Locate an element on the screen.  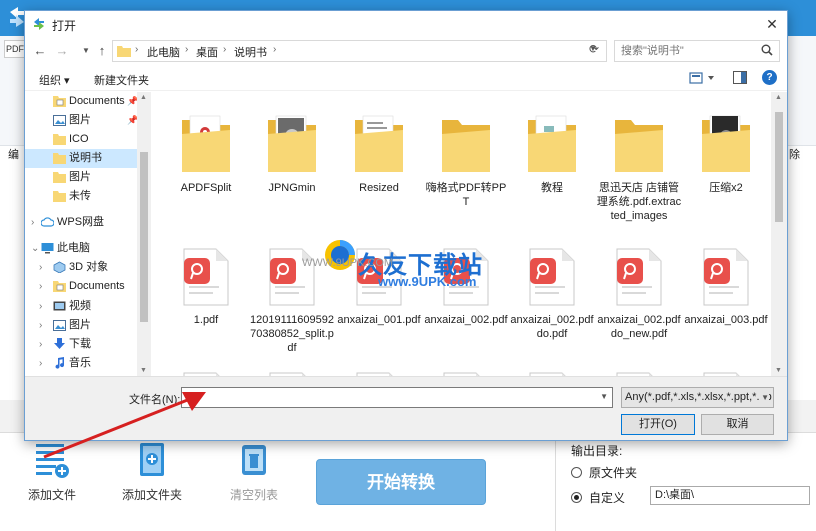
nav-item: 未传 is located at coordinates (88, 196).